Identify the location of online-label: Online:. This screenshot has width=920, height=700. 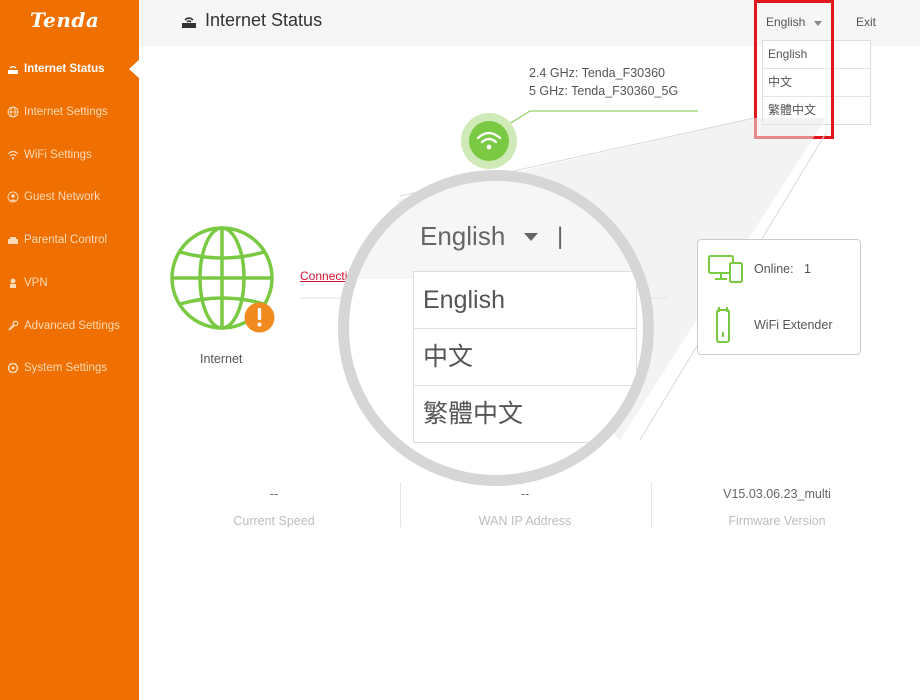
(774, 269).